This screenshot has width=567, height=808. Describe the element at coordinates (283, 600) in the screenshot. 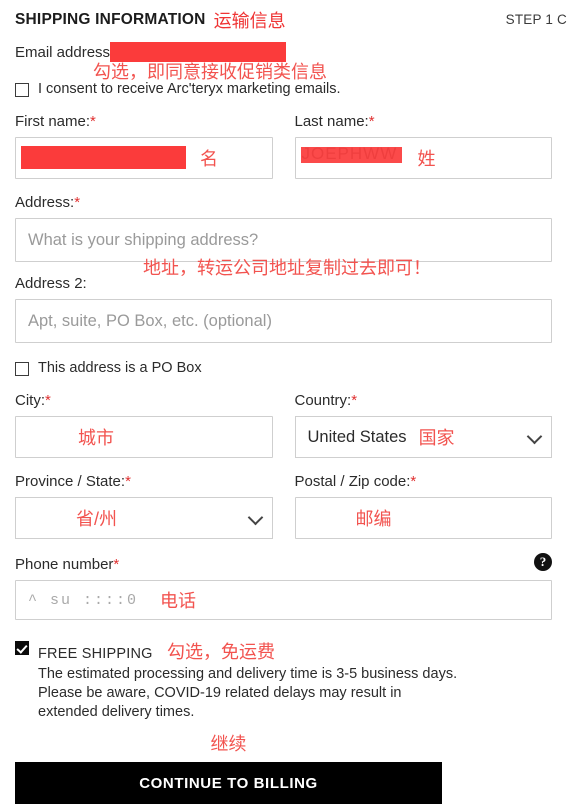

I see `phone-input: ^ su ::::0 电话` at that location.